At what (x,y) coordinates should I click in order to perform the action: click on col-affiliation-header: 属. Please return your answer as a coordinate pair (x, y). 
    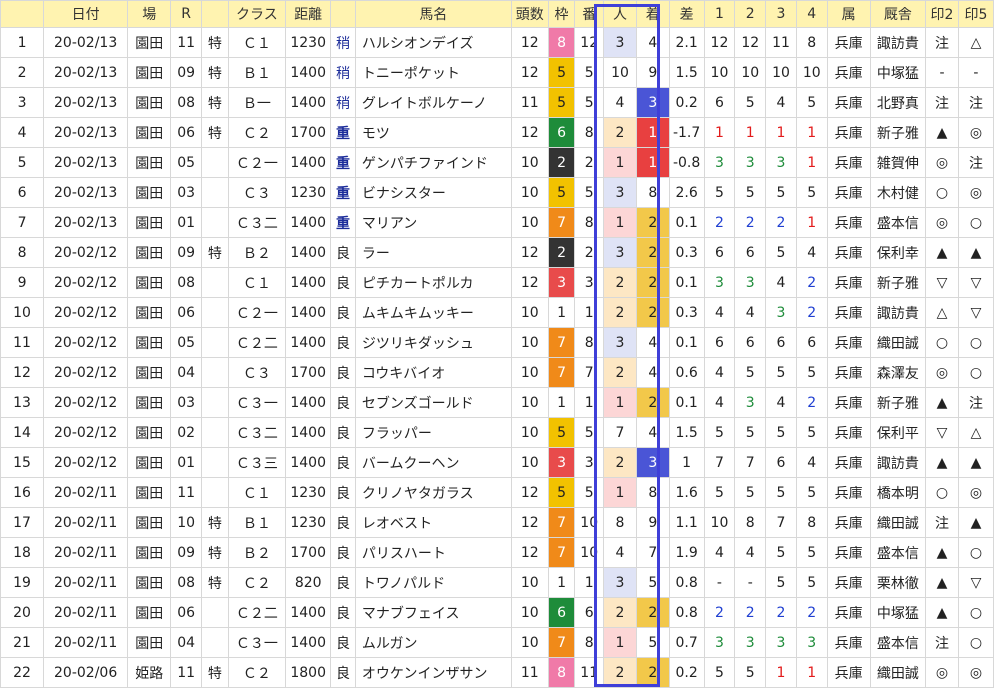
    Looking at the image, I should click on (848, 14).